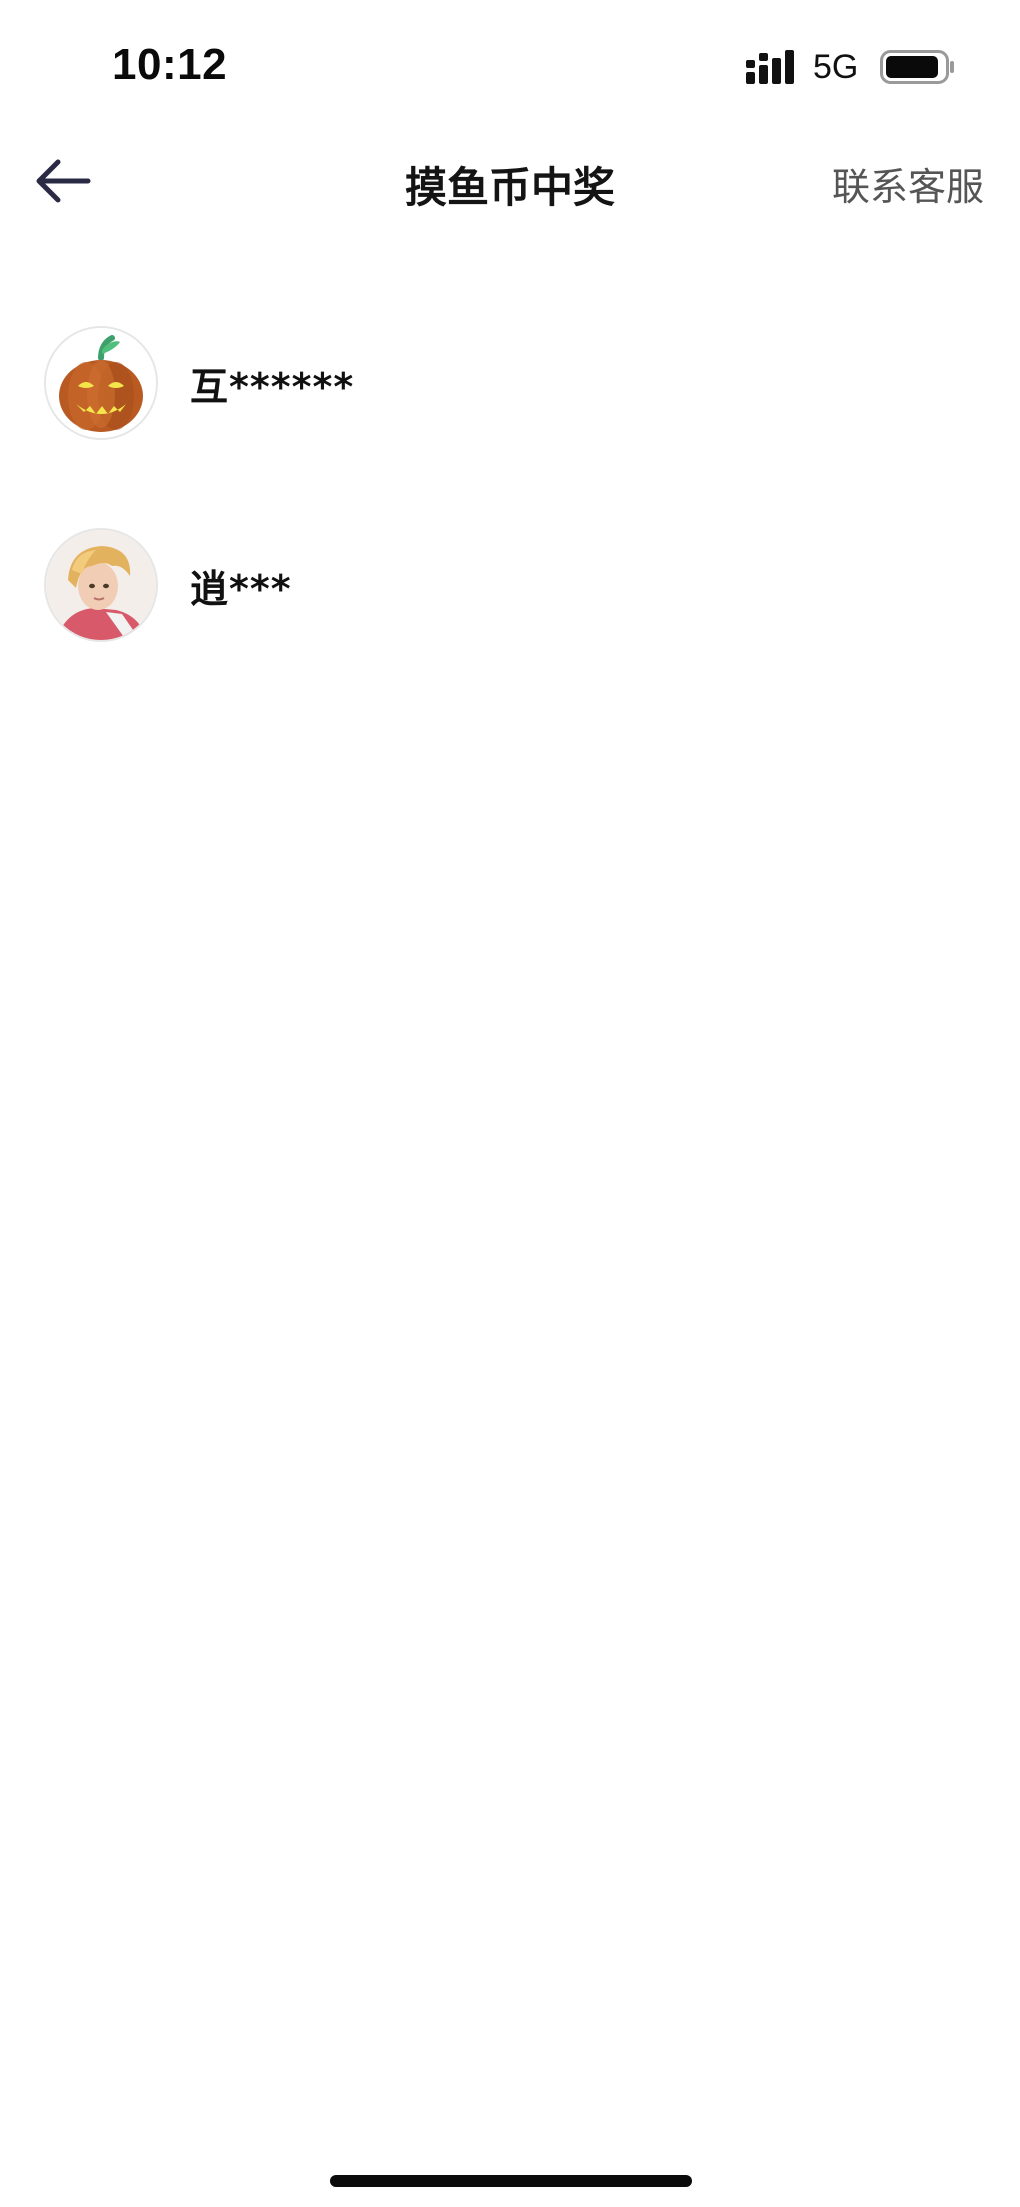  I want to click on character-avatar-icon, so click(101, 585).